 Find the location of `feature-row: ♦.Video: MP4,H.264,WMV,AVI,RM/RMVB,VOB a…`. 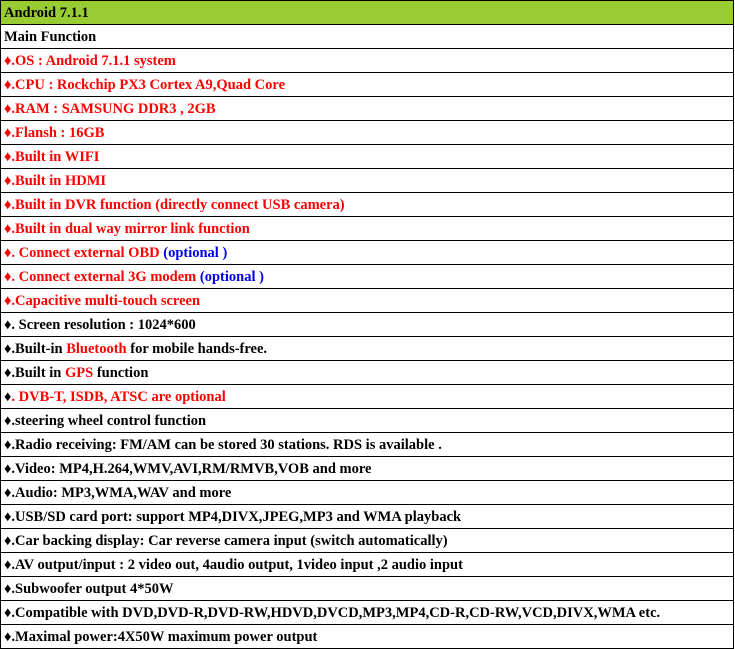

feature-row: ♦.Video: MP4,H.264,WMV,AVI,RM/RMVB,VOB a… is located at coordinates (367, 468).